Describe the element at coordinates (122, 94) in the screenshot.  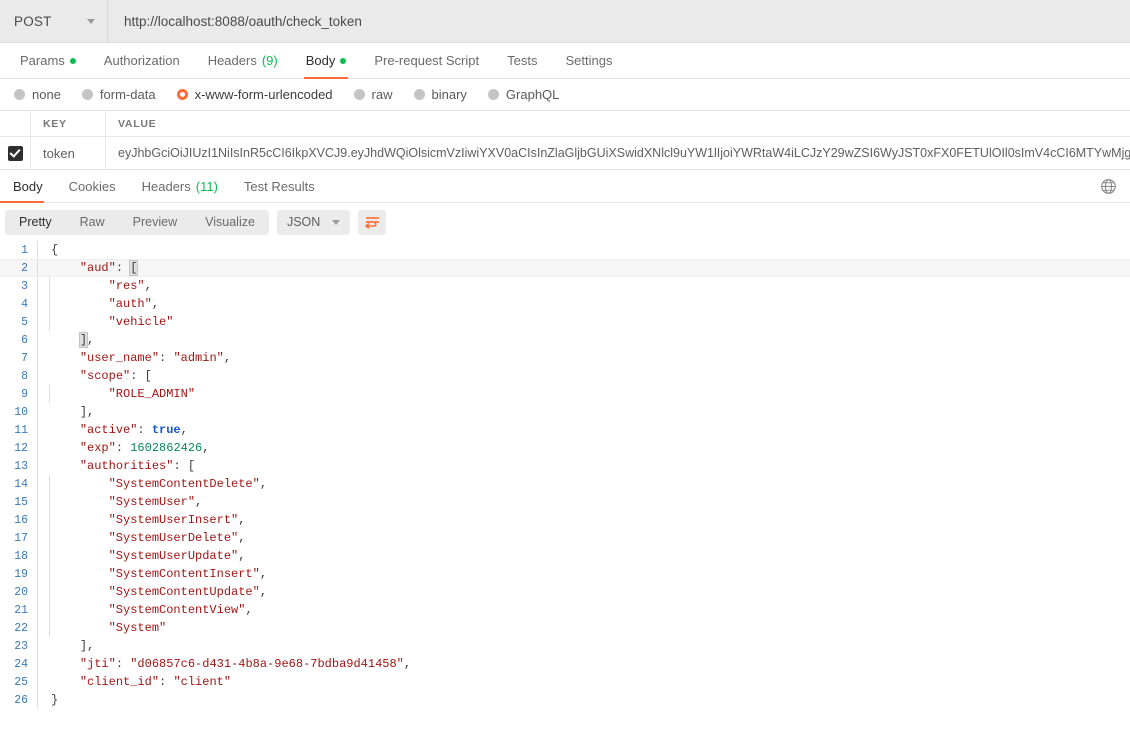
I see `body-type-form-data: form-data` at that location.